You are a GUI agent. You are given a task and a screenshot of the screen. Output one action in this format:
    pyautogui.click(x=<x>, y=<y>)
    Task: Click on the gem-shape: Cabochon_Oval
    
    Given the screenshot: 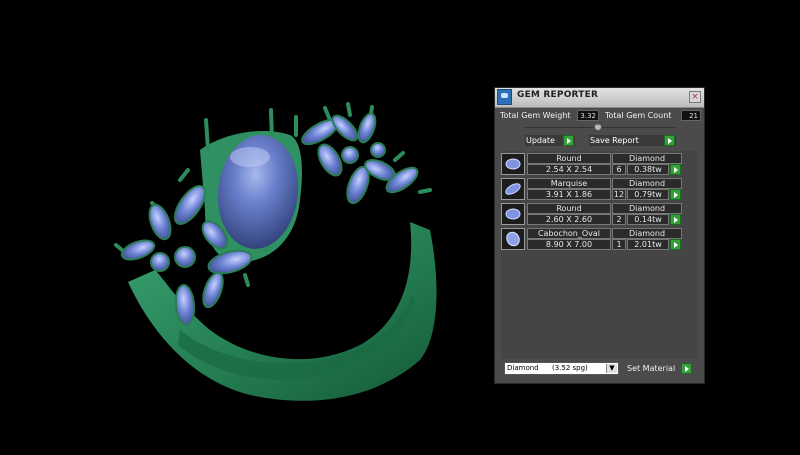 What is the action you would take?
    pyautogui.click(x=569, y=233)
    